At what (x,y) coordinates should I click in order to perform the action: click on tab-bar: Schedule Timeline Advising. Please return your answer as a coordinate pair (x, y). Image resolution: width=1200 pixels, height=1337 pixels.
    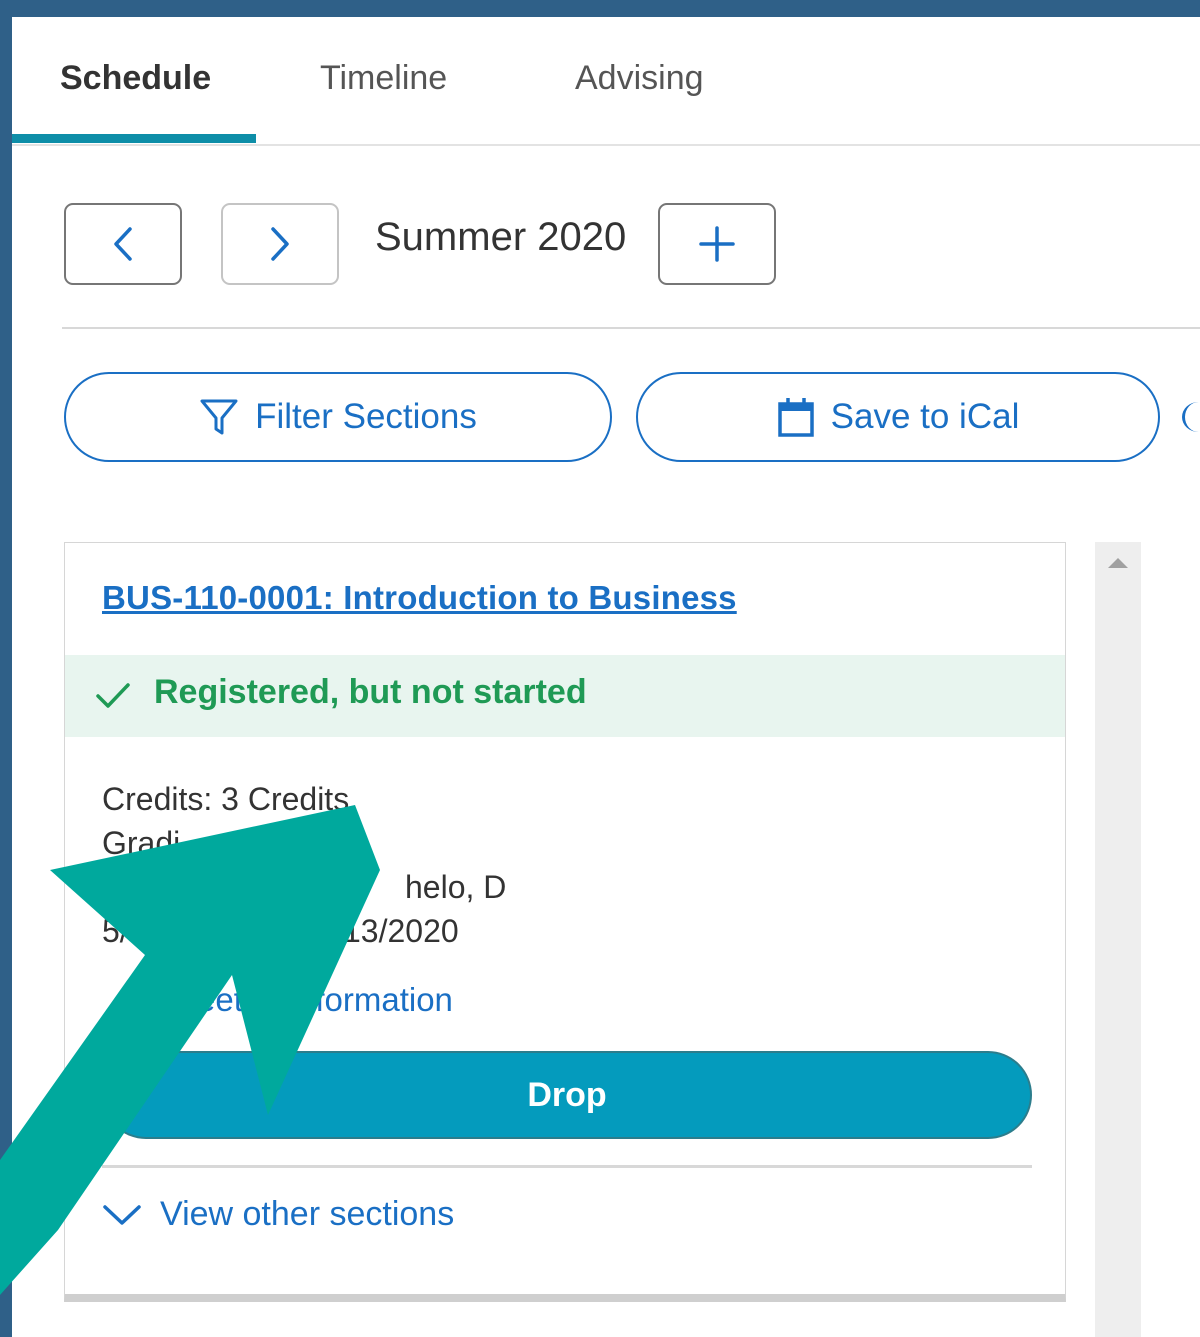
    Looking at the image, I should click on (606, 81).